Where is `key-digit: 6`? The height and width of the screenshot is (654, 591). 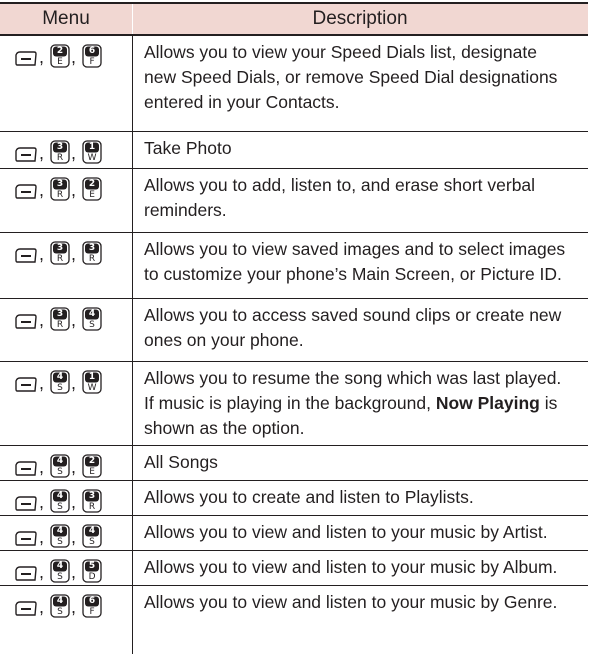 key-digit: 6 is located at coordinates (92, 51).